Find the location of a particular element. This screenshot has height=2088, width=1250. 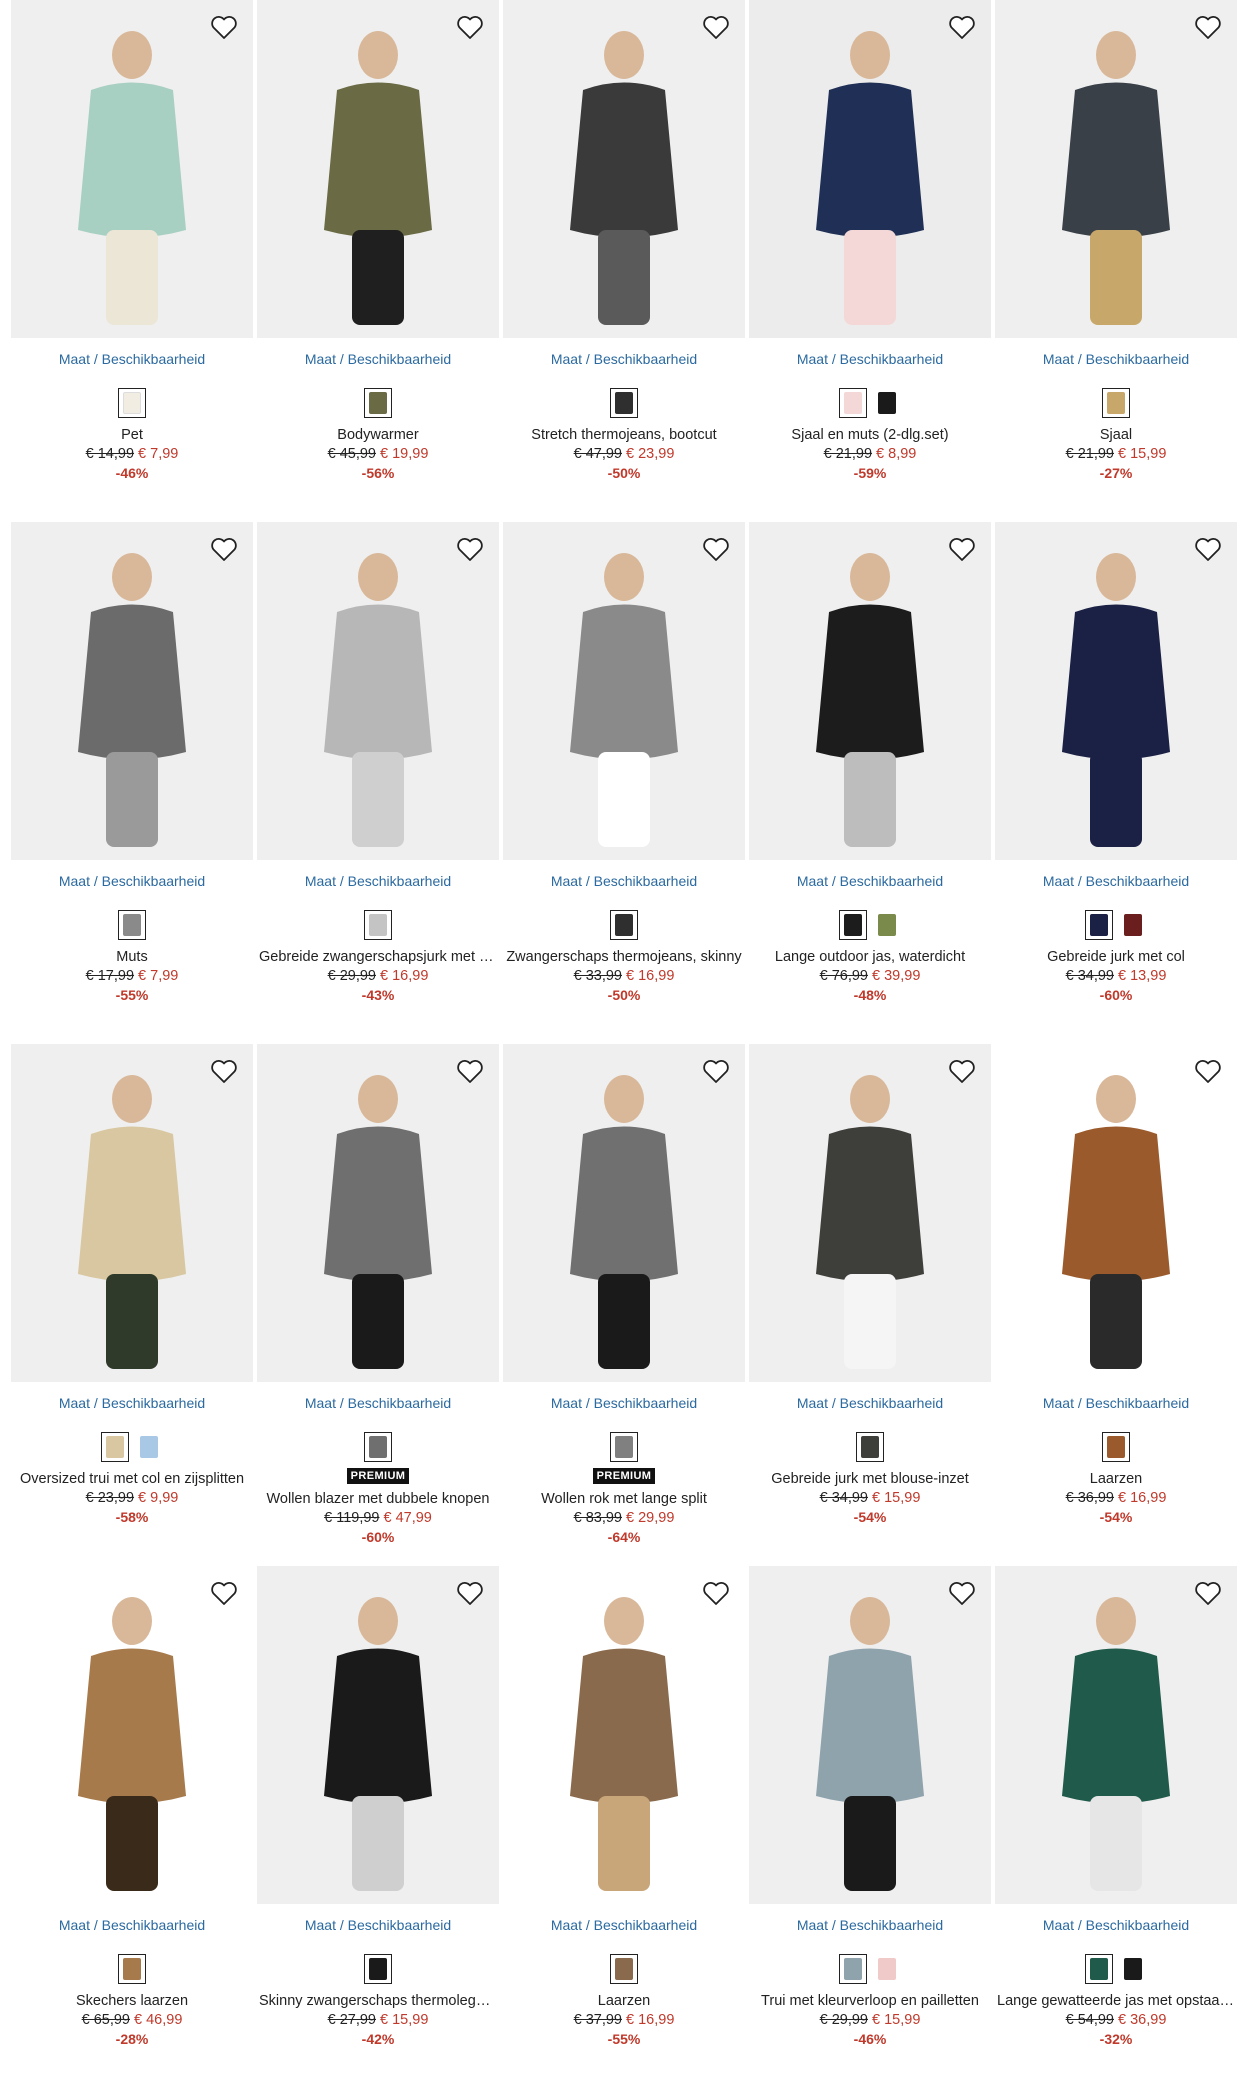

product-name: Lange outdoor jas, waterdicht is located at coordinates (870, 957).